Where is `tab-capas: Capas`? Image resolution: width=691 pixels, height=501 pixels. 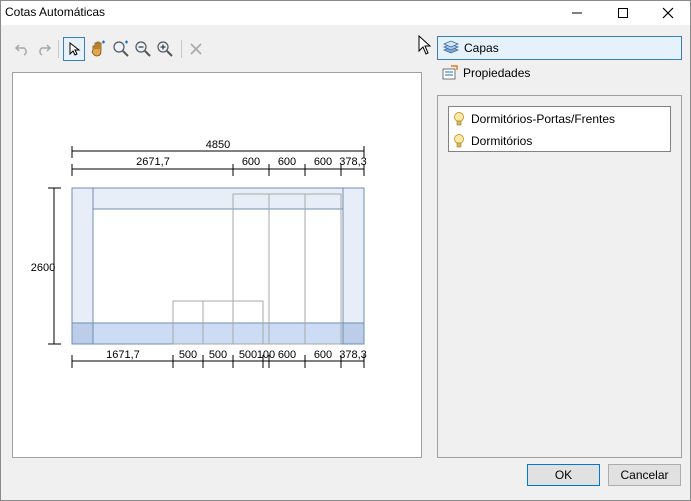 tab-capas: Capas is located at coordinates (559, 48).